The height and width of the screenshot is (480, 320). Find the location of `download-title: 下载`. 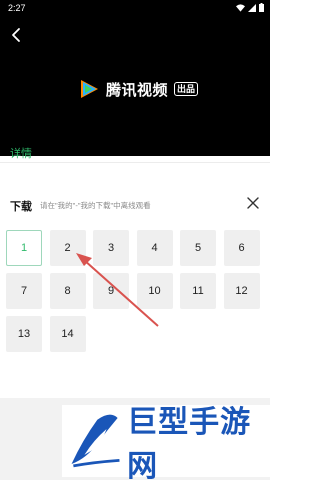

download-title: 下载 is located at coordinates (21, 207).